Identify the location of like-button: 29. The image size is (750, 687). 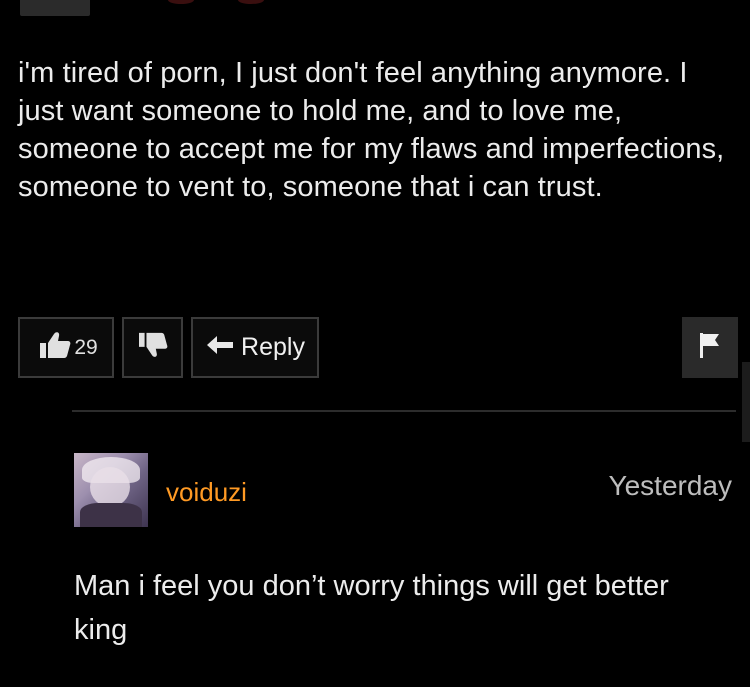
(66, 347).